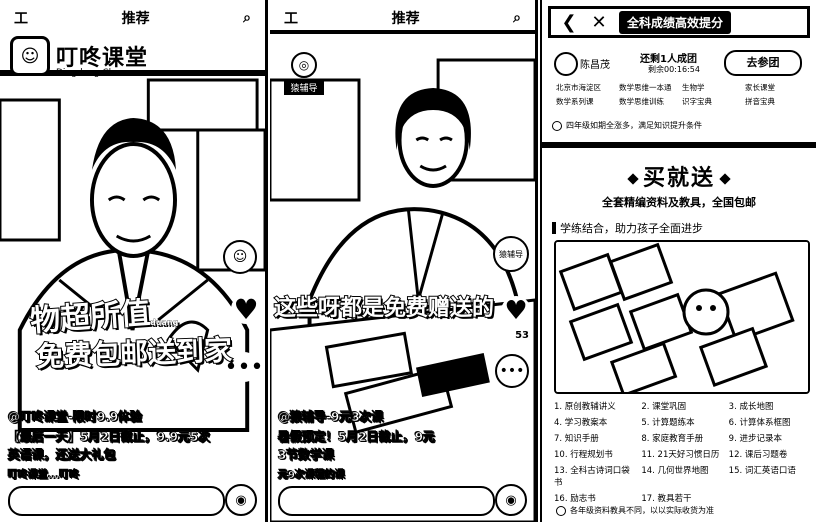 The image size is (816, 522). I want to click on list-item: 3. 成长地图, so click(751, 407).